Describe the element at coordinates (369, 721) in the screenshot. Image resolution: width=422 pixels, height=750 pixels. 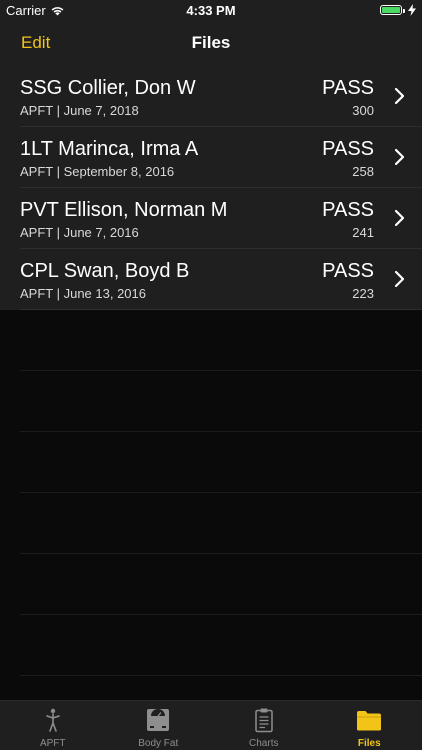
I see `folder-icon` at that location.